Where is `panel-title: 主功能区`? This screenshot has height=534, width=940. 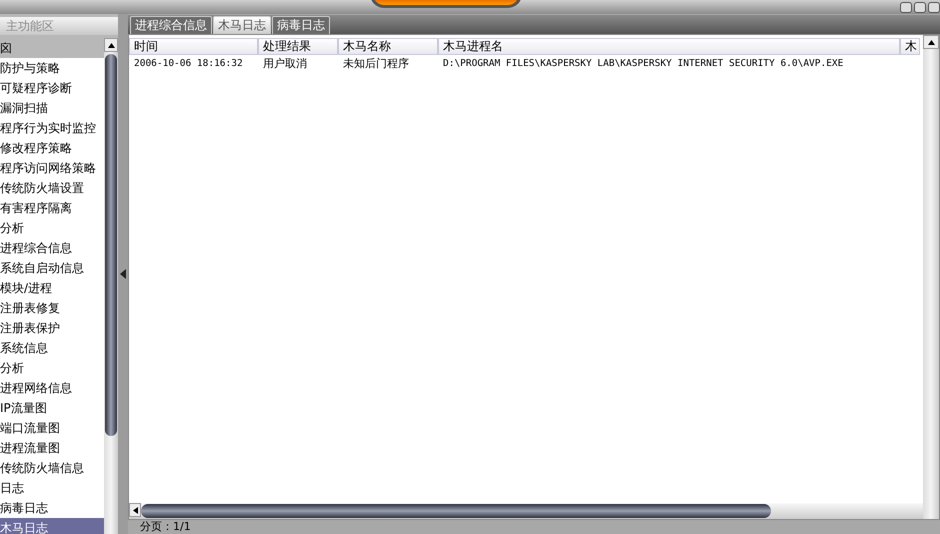
panel-title: 主功能区 is located at coordinates (59, 26).